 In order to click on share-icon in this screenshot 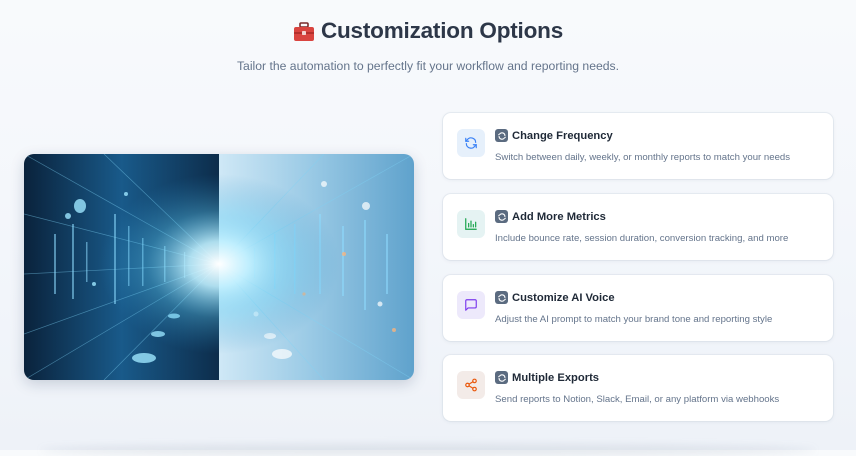, I will do `click(471, 385)`.